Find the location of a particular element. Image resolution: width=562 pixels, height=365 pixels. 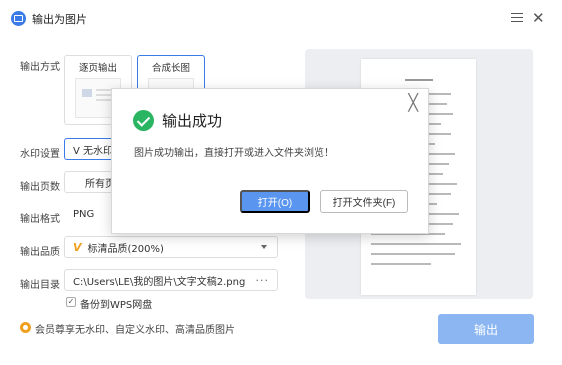

window-title: 输出为图片 is located at coordinates (59, 19).